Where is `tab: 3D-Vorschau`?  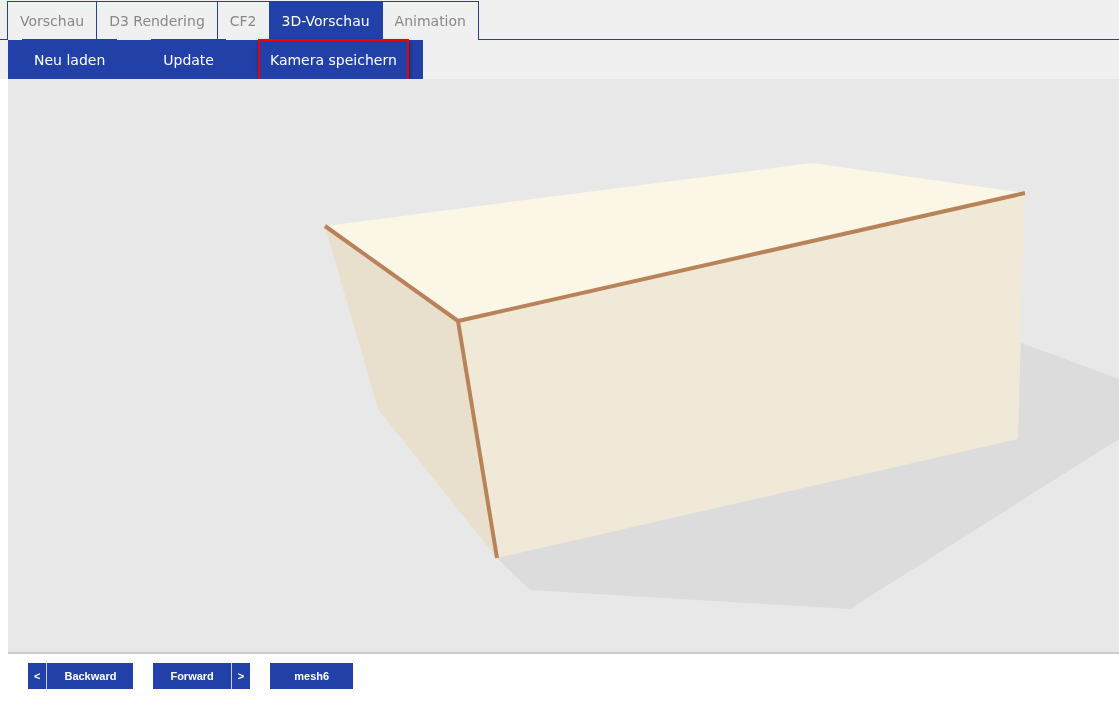 tab: 3D-Vorschau is located at coordinates (325, 20).